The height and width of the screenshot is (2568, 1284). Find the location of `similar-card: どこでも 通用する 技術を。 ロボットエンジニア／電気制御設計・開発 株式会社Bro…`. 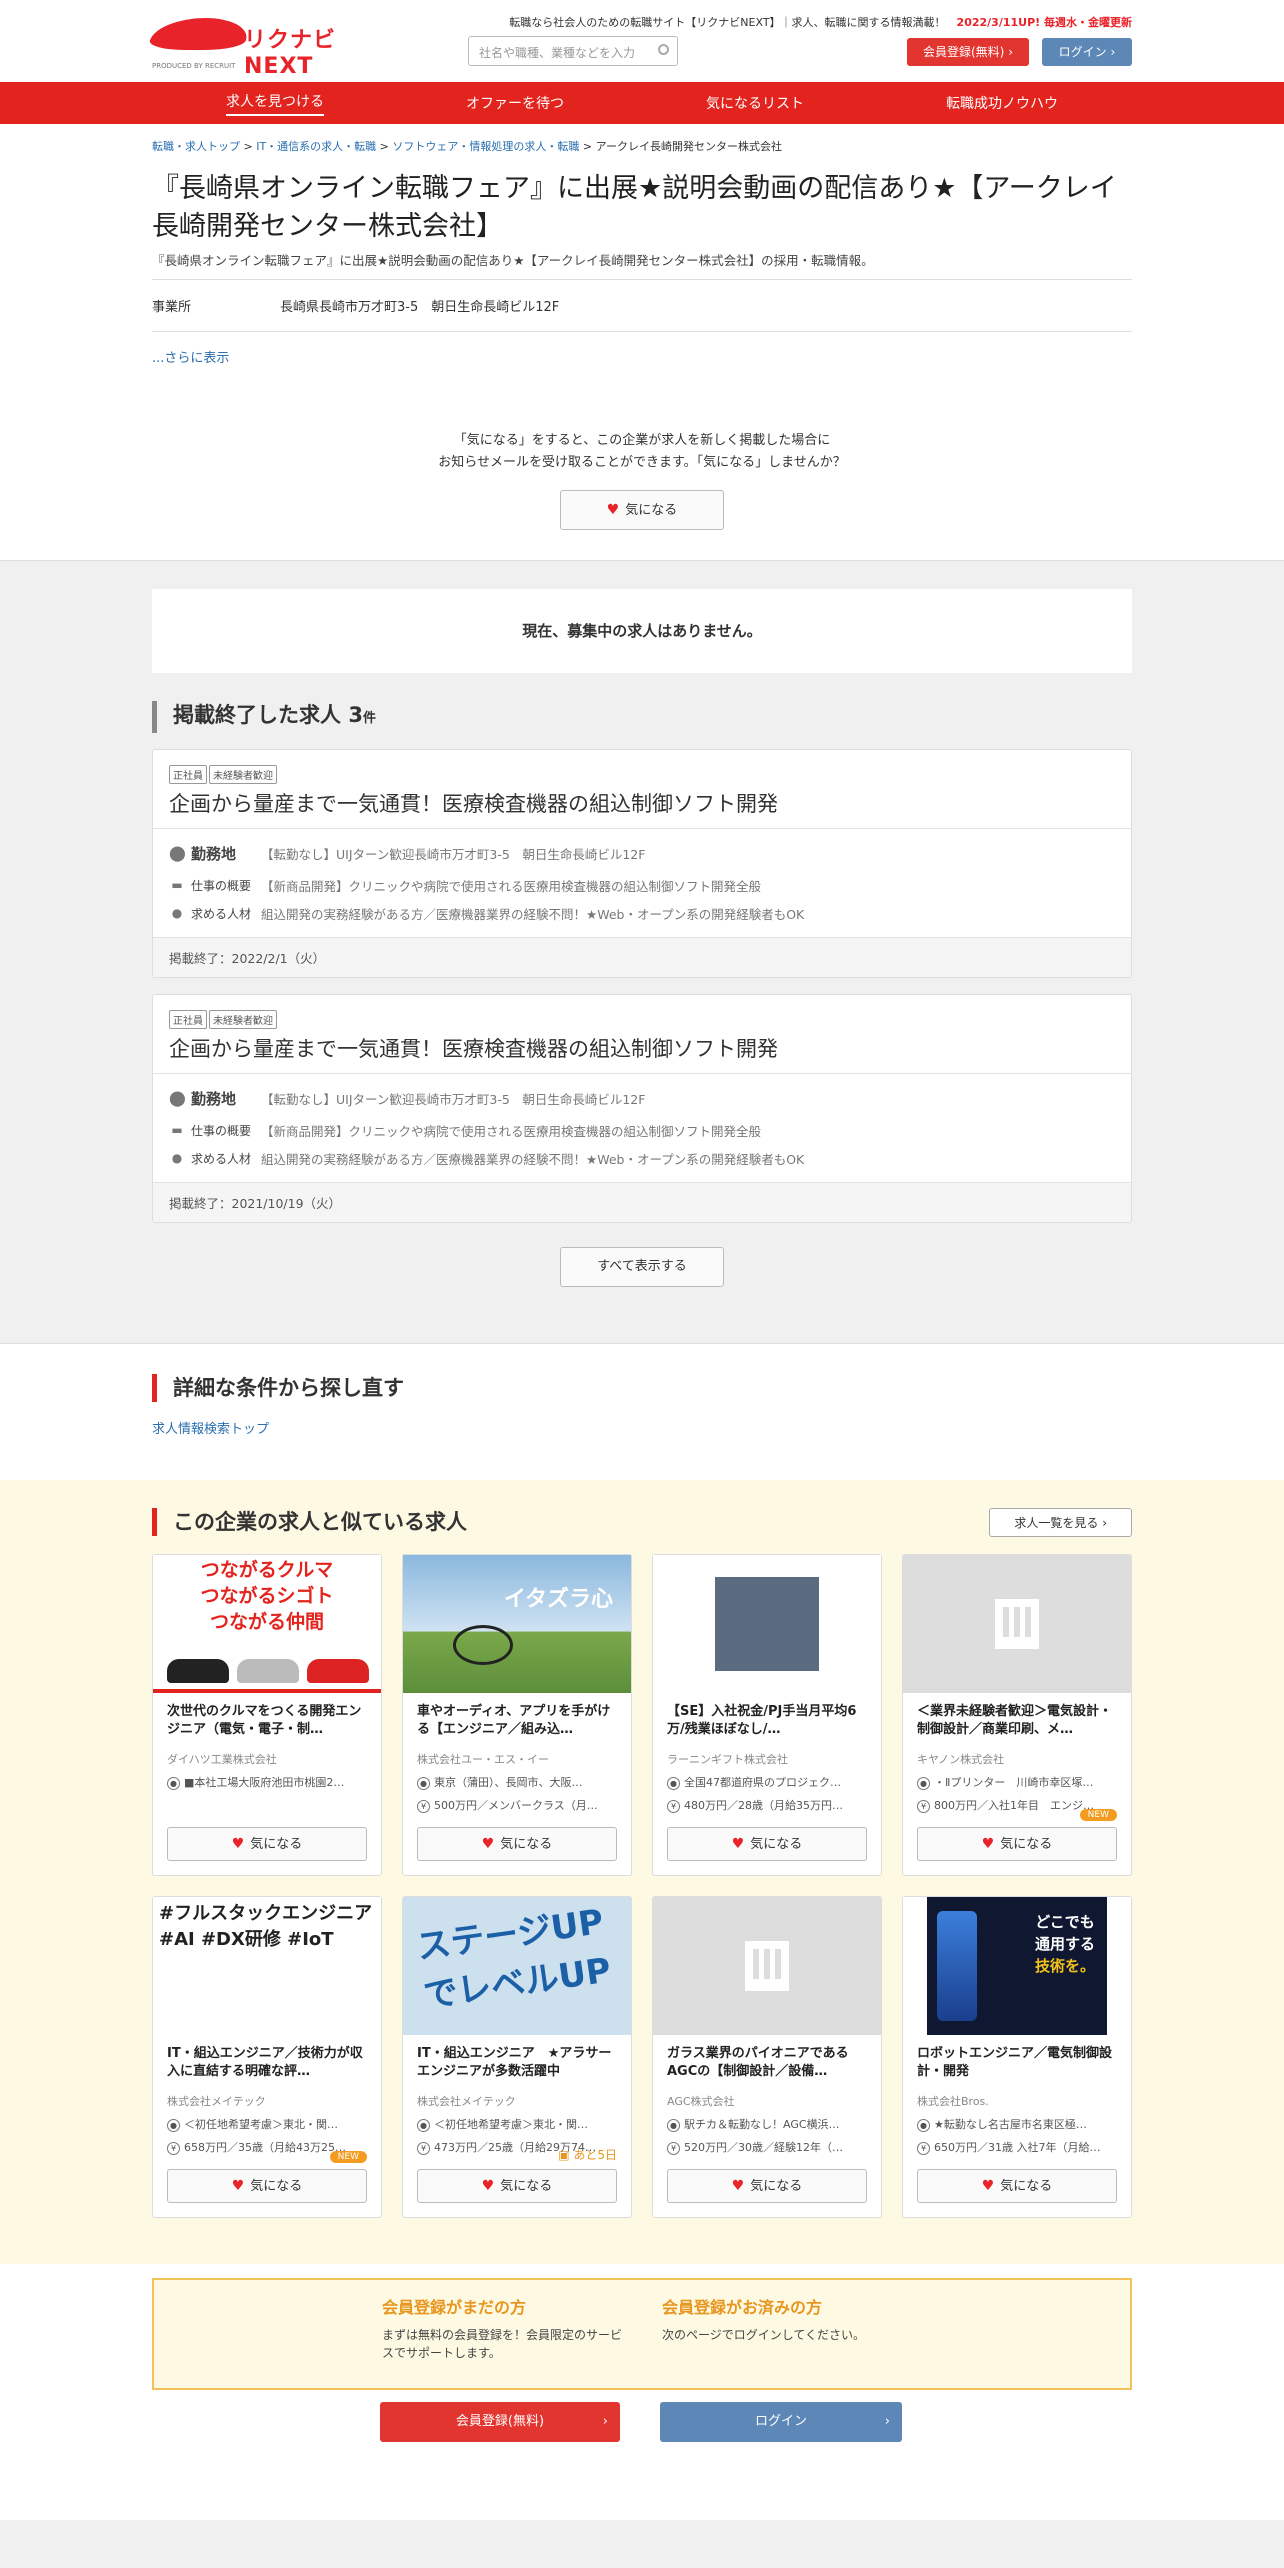

similar-card: どこでも 通用する 技術を。 ロボットエンジニア／電気制御設計・開発 株式会社Bro… is located at coordinates (1017, 2057).